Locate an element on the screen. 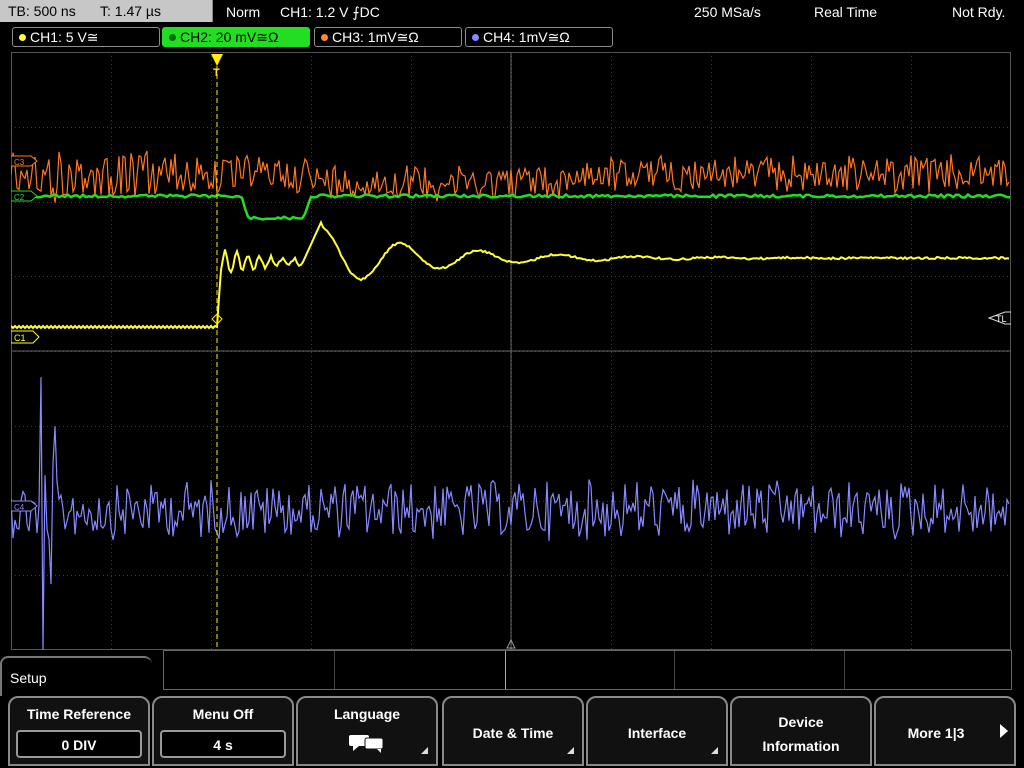 The image size is (1024, 768). horizontal-bar is located at coordinates (587, 670).